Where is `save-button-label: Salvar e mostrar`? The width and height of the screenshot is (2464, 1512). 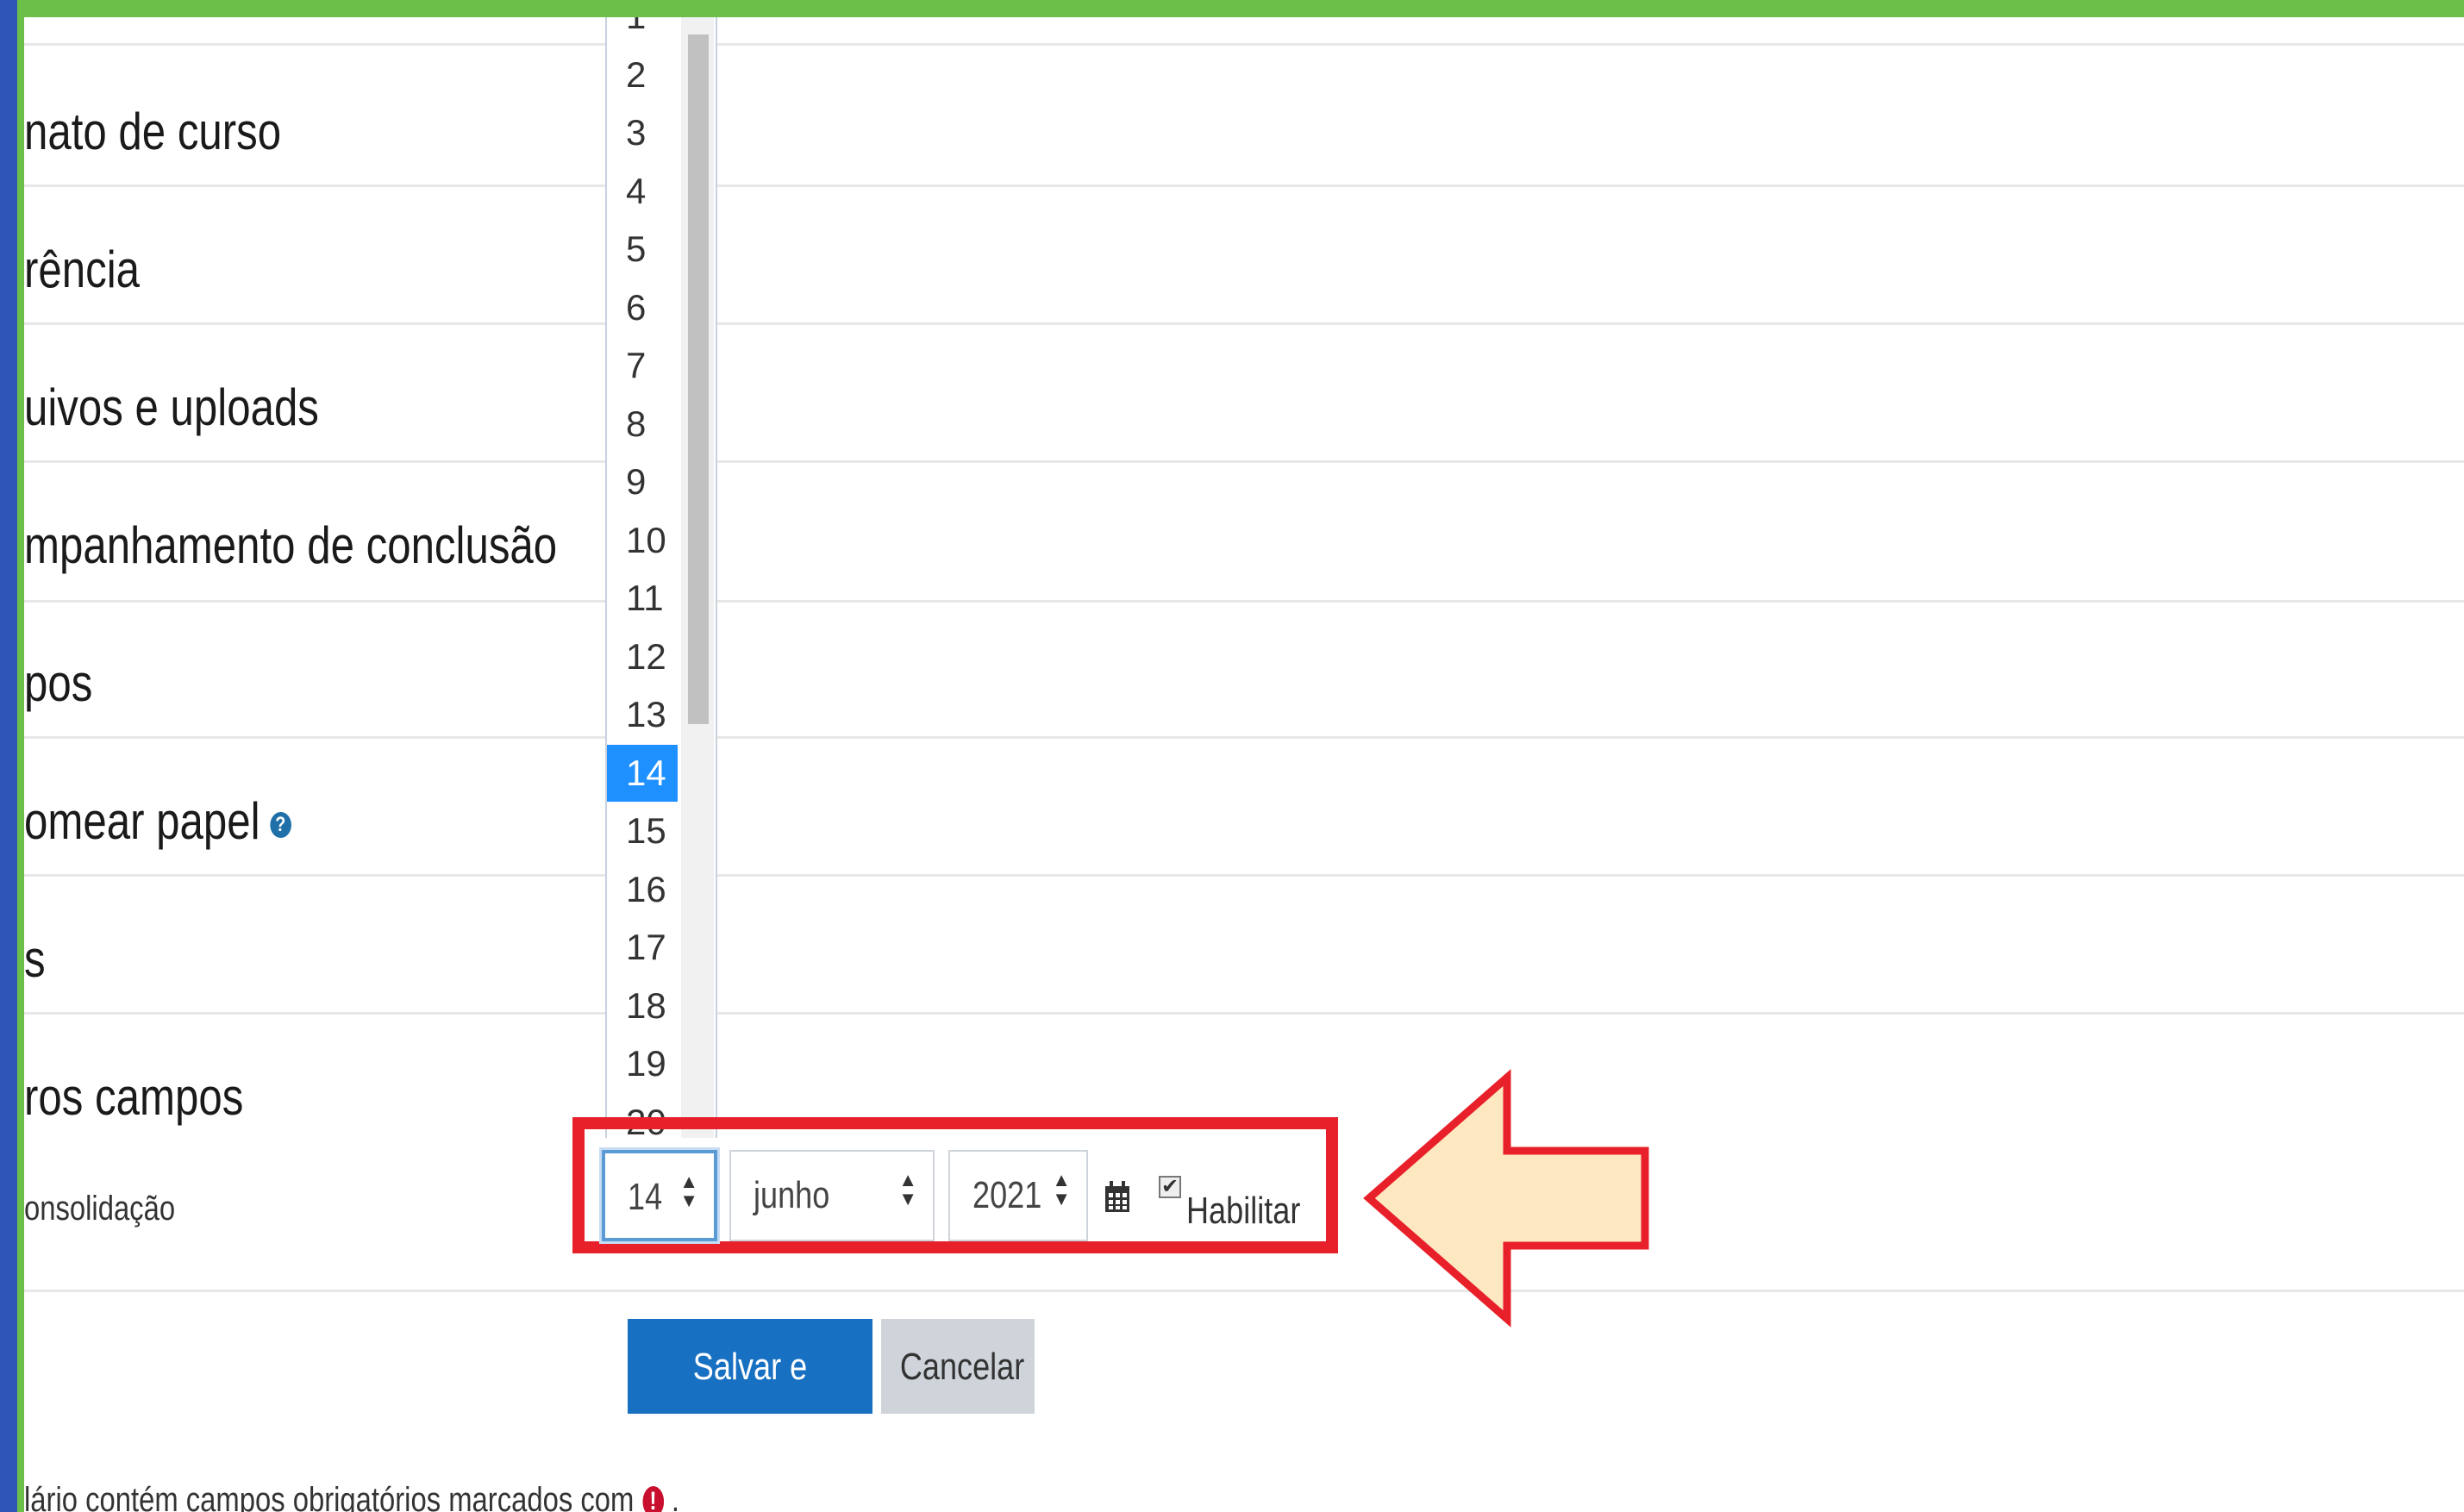
save-button-label: Salvar e mostrar is located at coordinates (750, 1414).